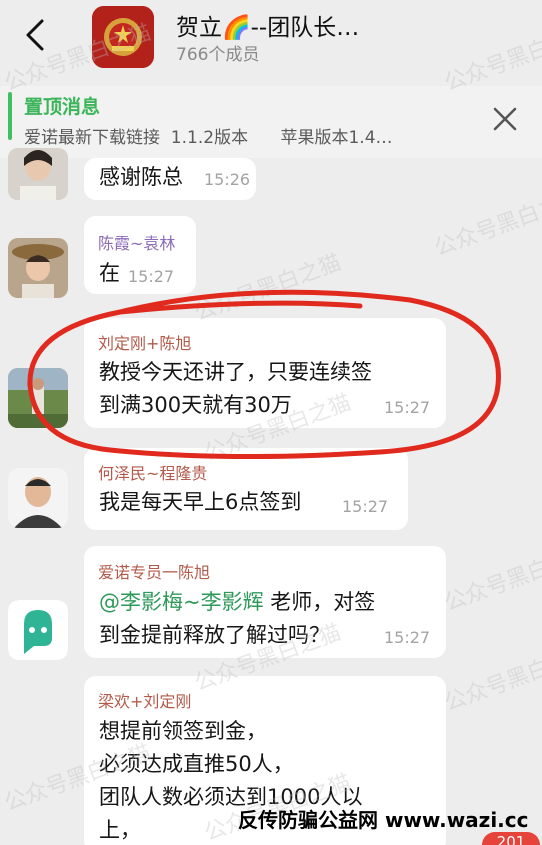 Image resolution: width=542 pixels, height=845 pixels. I want to click on member-count: 766个成员, so click(218, 55).